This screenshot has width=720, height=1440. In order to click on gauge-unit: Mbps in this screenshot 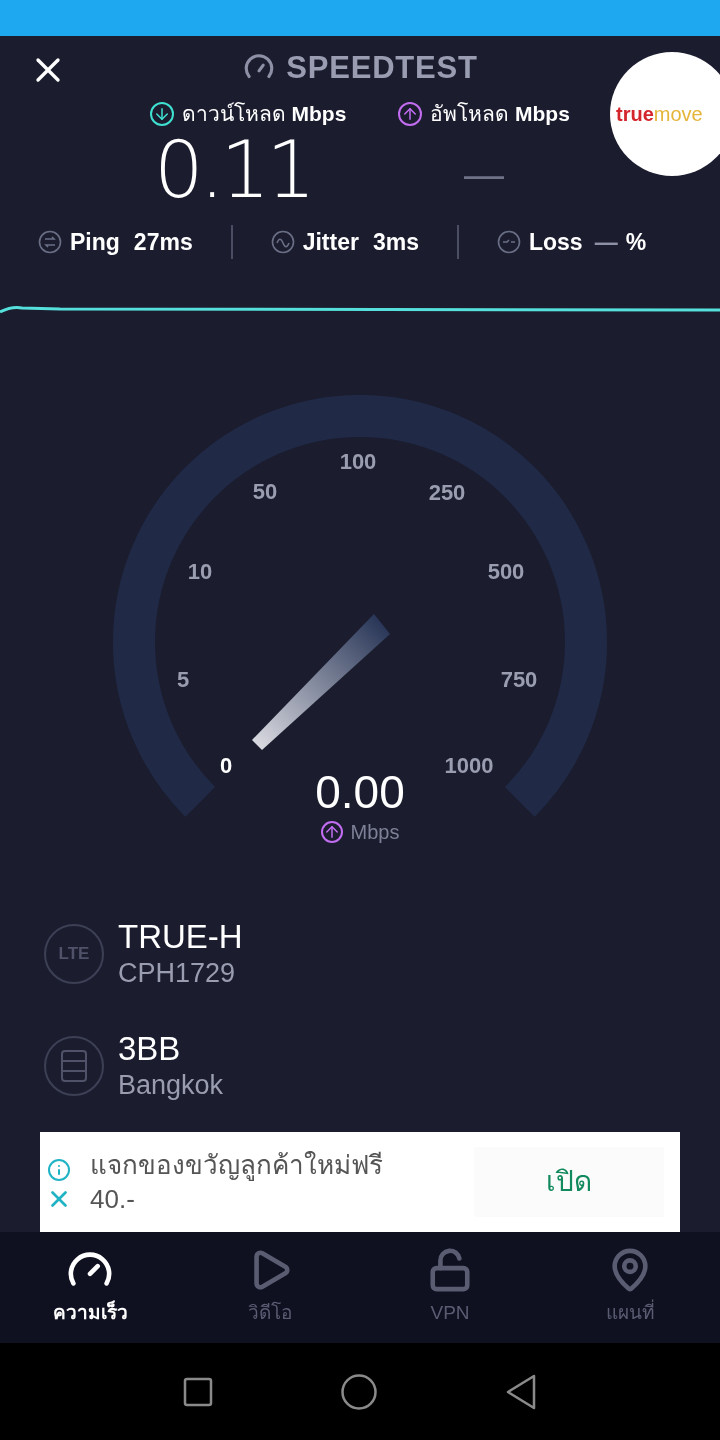, I will do `click(375, 832)`.